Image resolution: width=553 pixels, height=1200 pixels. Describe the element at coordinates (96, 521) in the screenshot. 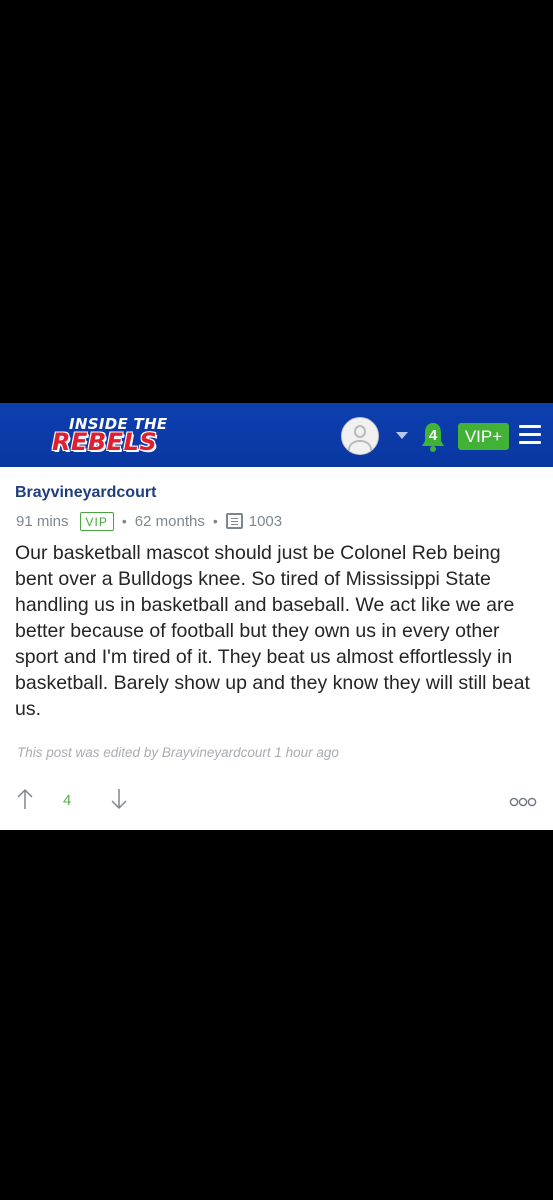

I see `vip-badge: VIP` at that location.